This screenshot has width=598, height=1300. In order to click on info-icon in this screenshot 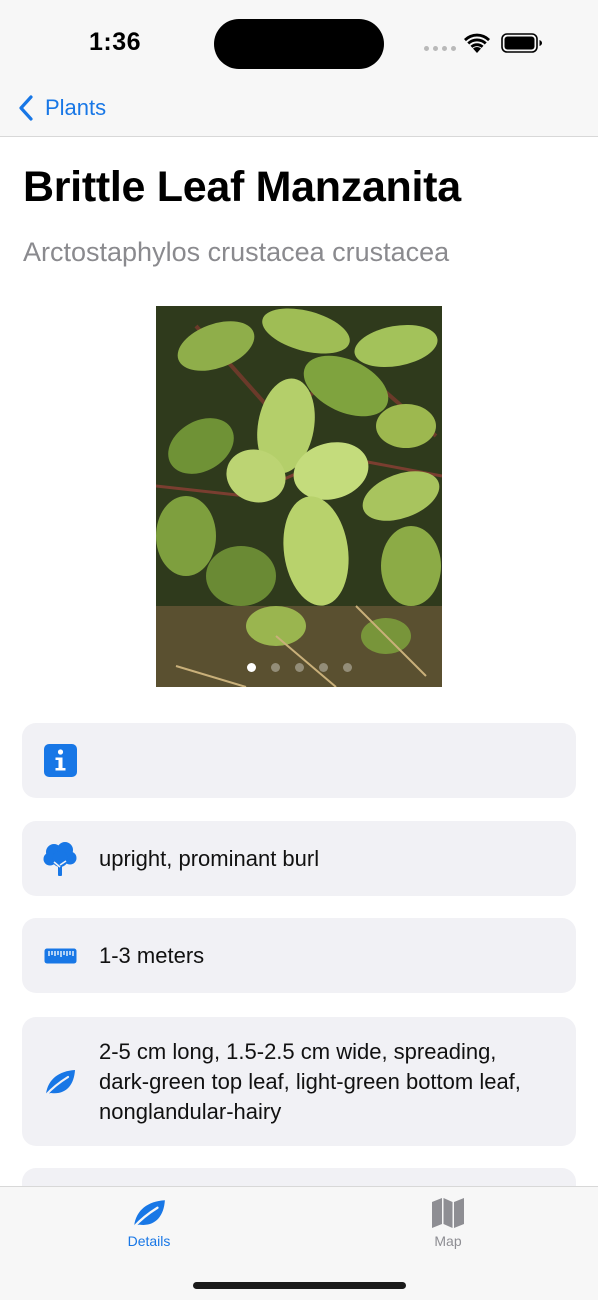, I will do `click(60, 761)`.